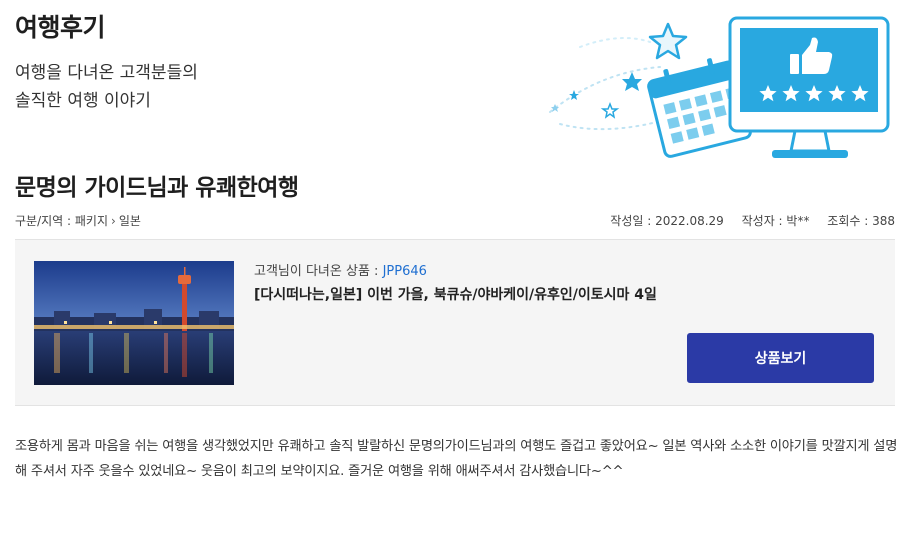  I want to click on page-subtitle-line2: 솔직한 여행 이야기, so click(83, 101).